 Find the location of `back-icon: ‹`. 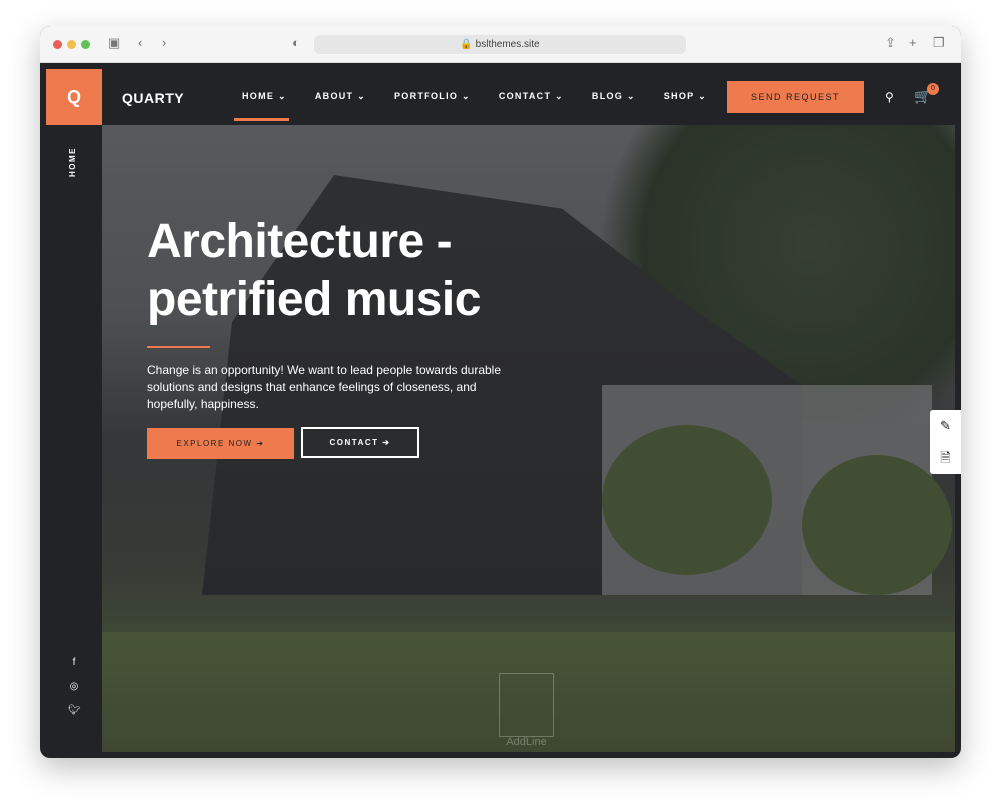

back-icon: ‹ is located at coordinates (140, 42).